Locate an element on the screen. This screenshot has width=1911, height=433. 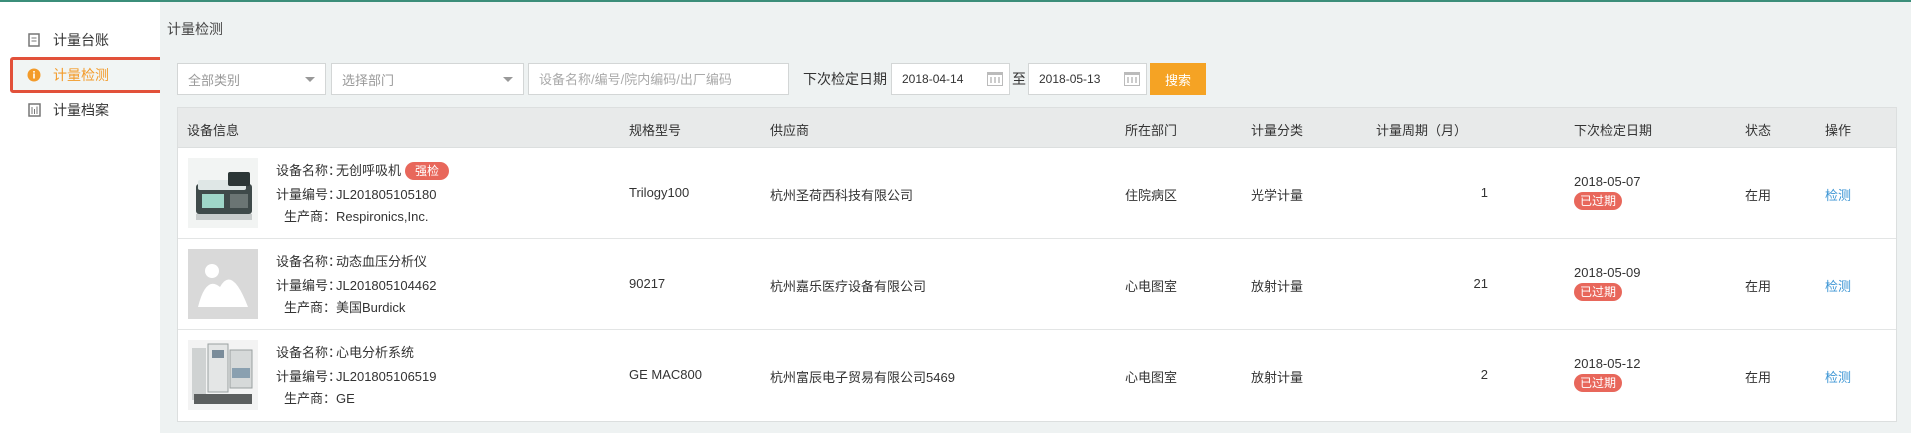
next-date-cell: 2018-05-07 is located at coordinates (1607, 181).